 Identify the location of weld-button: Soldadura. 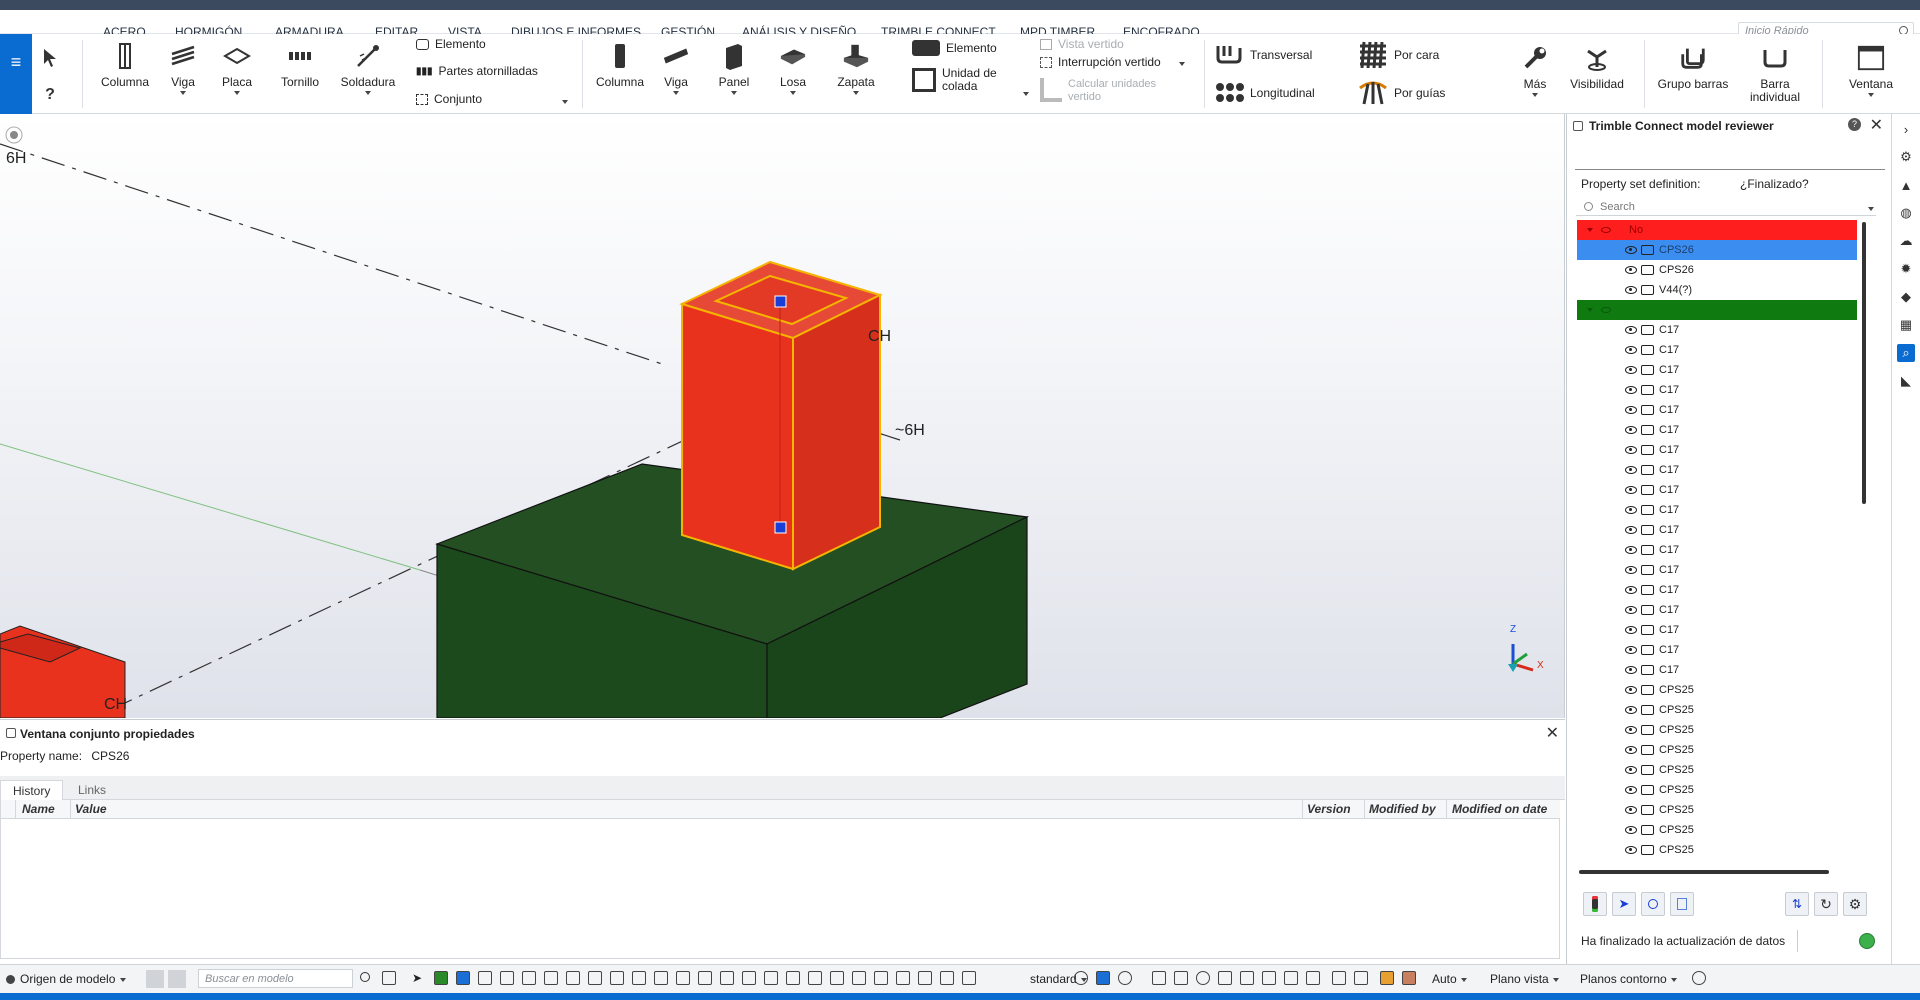
(368, 68).